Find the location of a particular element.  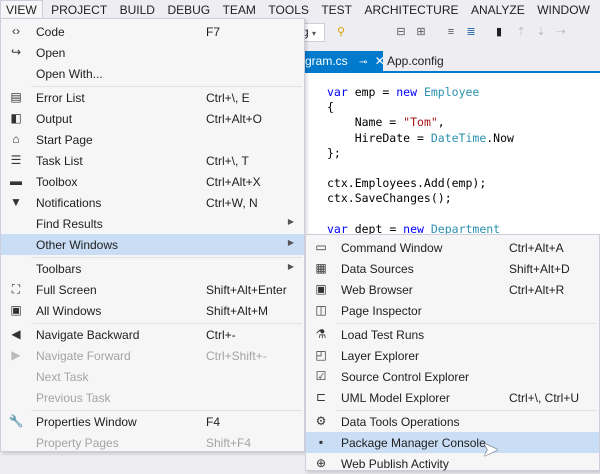

menu-item-web-browser: ▣ Web Browser Ctrl+Alt+R is located at coordinates (452, 289).